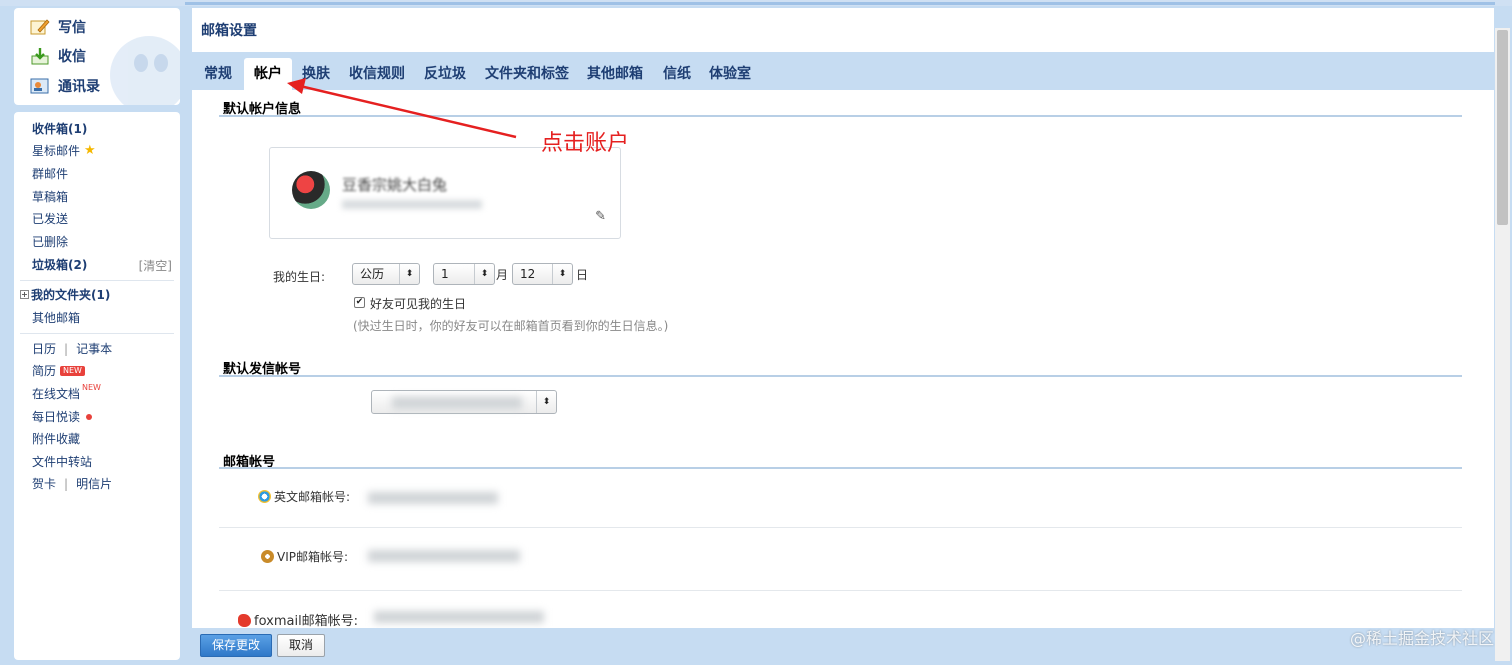  I want to click on watermark: @稀土掘金技术社区, so click(1421, 638).